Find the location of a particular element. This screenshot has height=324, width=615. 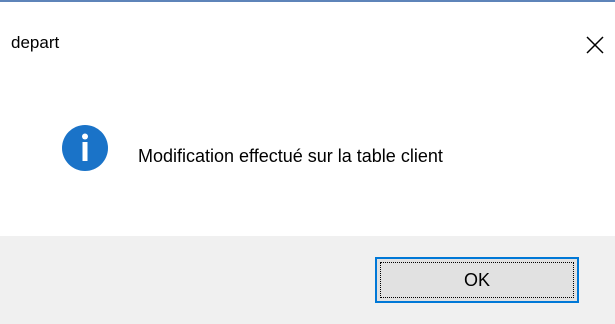

close-icon is located at coordinates (595, 45).